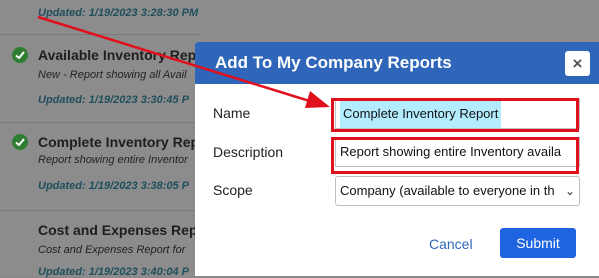  What do you see at coordinates (248, 152) in the screenshot?
I see `description-label: Description` at bounding box center [248, 152].